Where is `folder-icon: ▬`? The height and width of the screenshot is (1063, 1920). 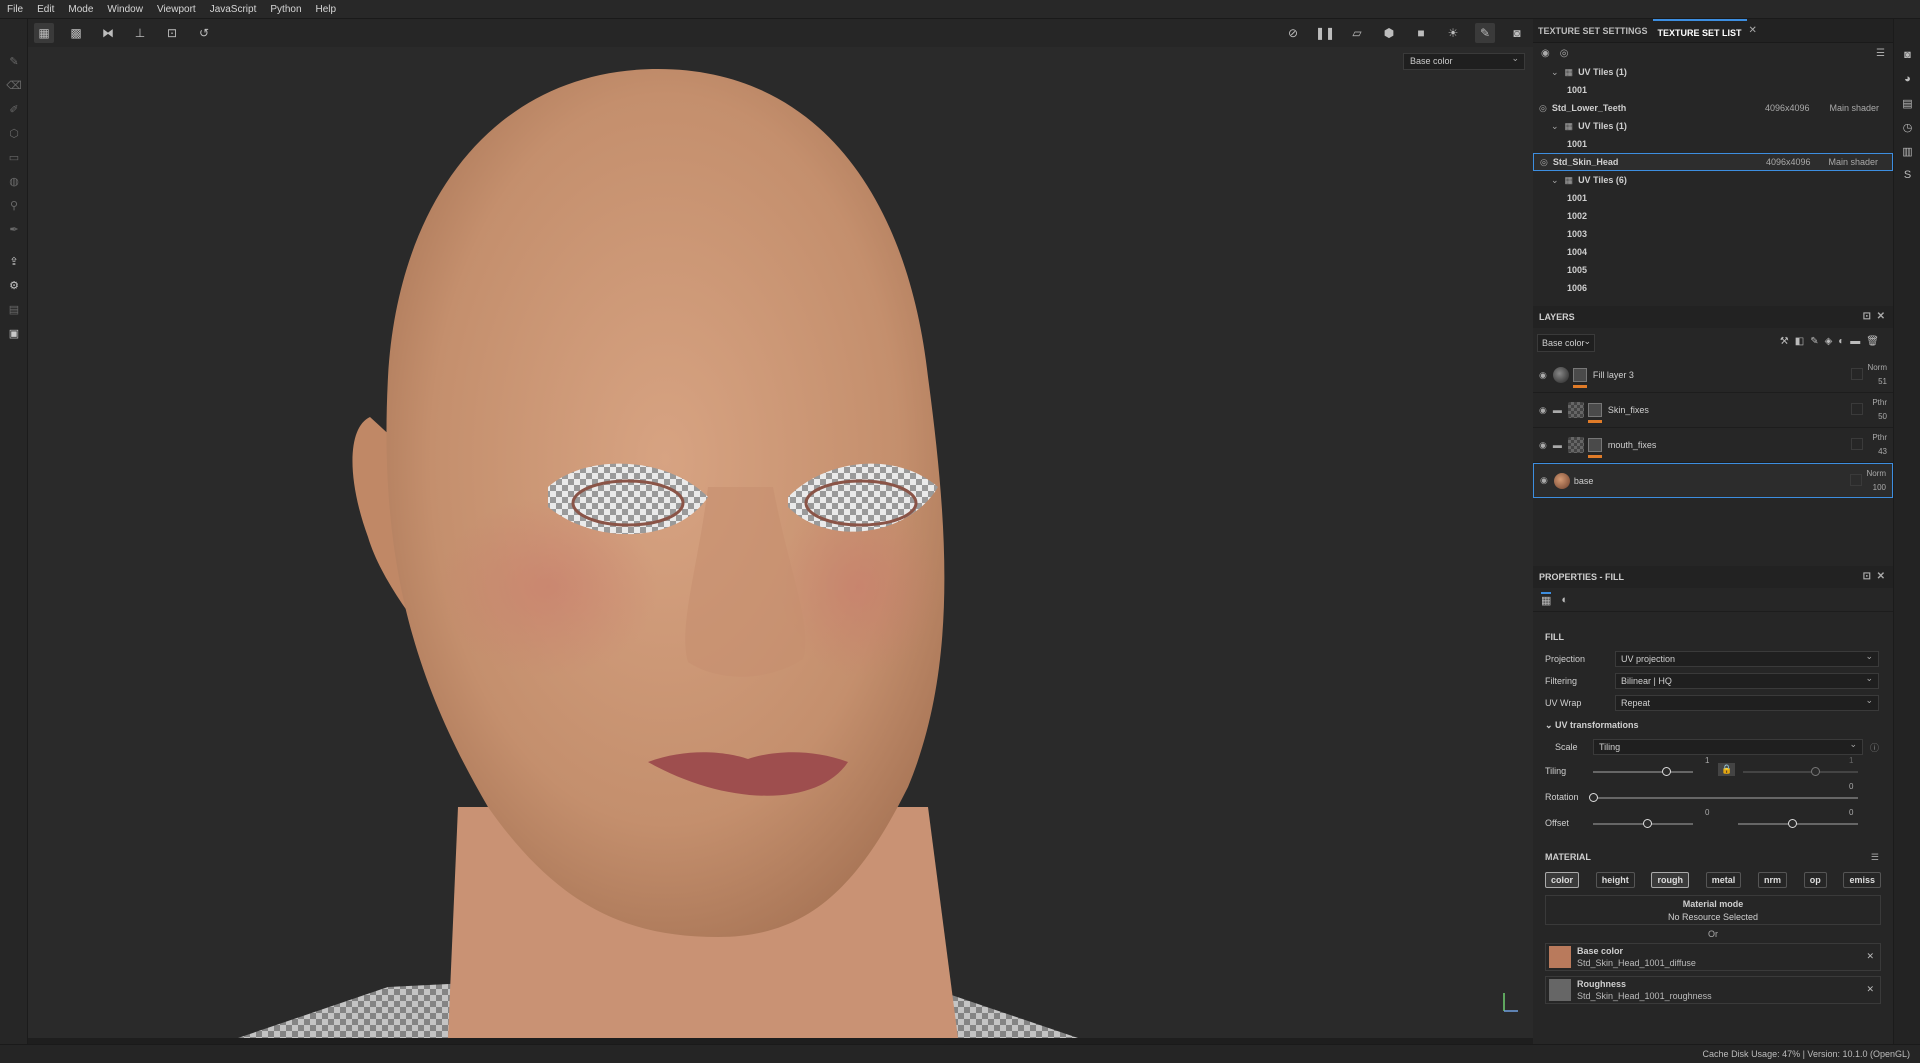 folder-icon: ▬ is located at coordinates (1557, 410).